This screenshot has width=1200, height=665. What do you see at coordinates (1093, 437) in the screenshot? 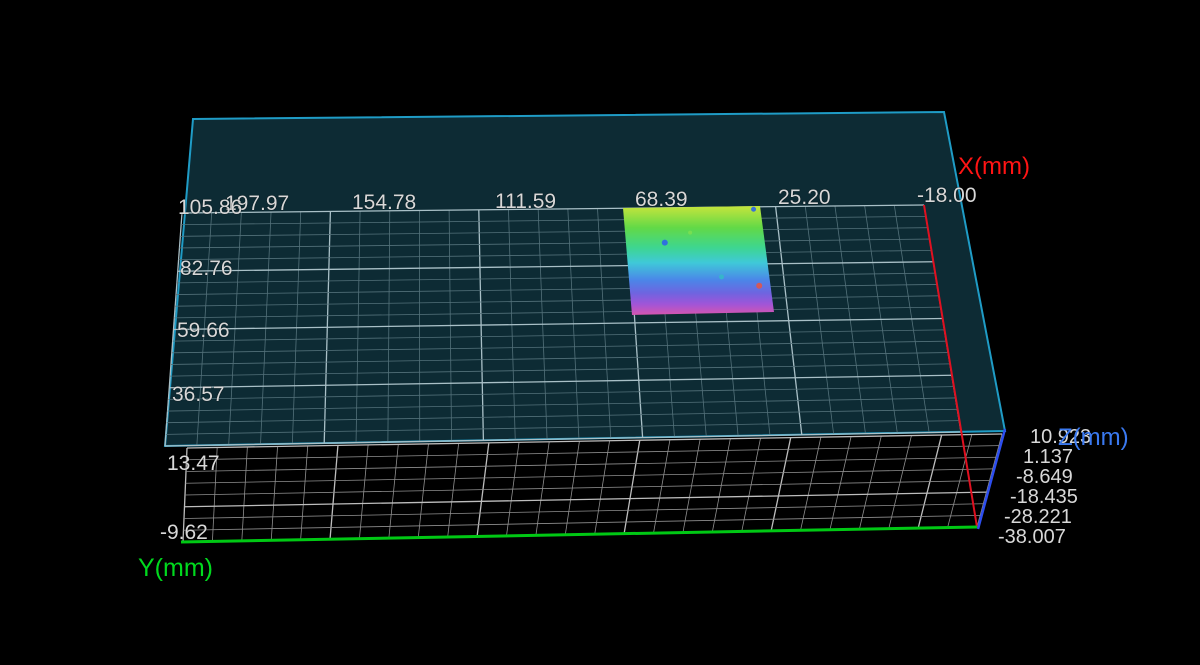
I see `z-axis-title: Z(mm)` at bounding box center [1093, 437].